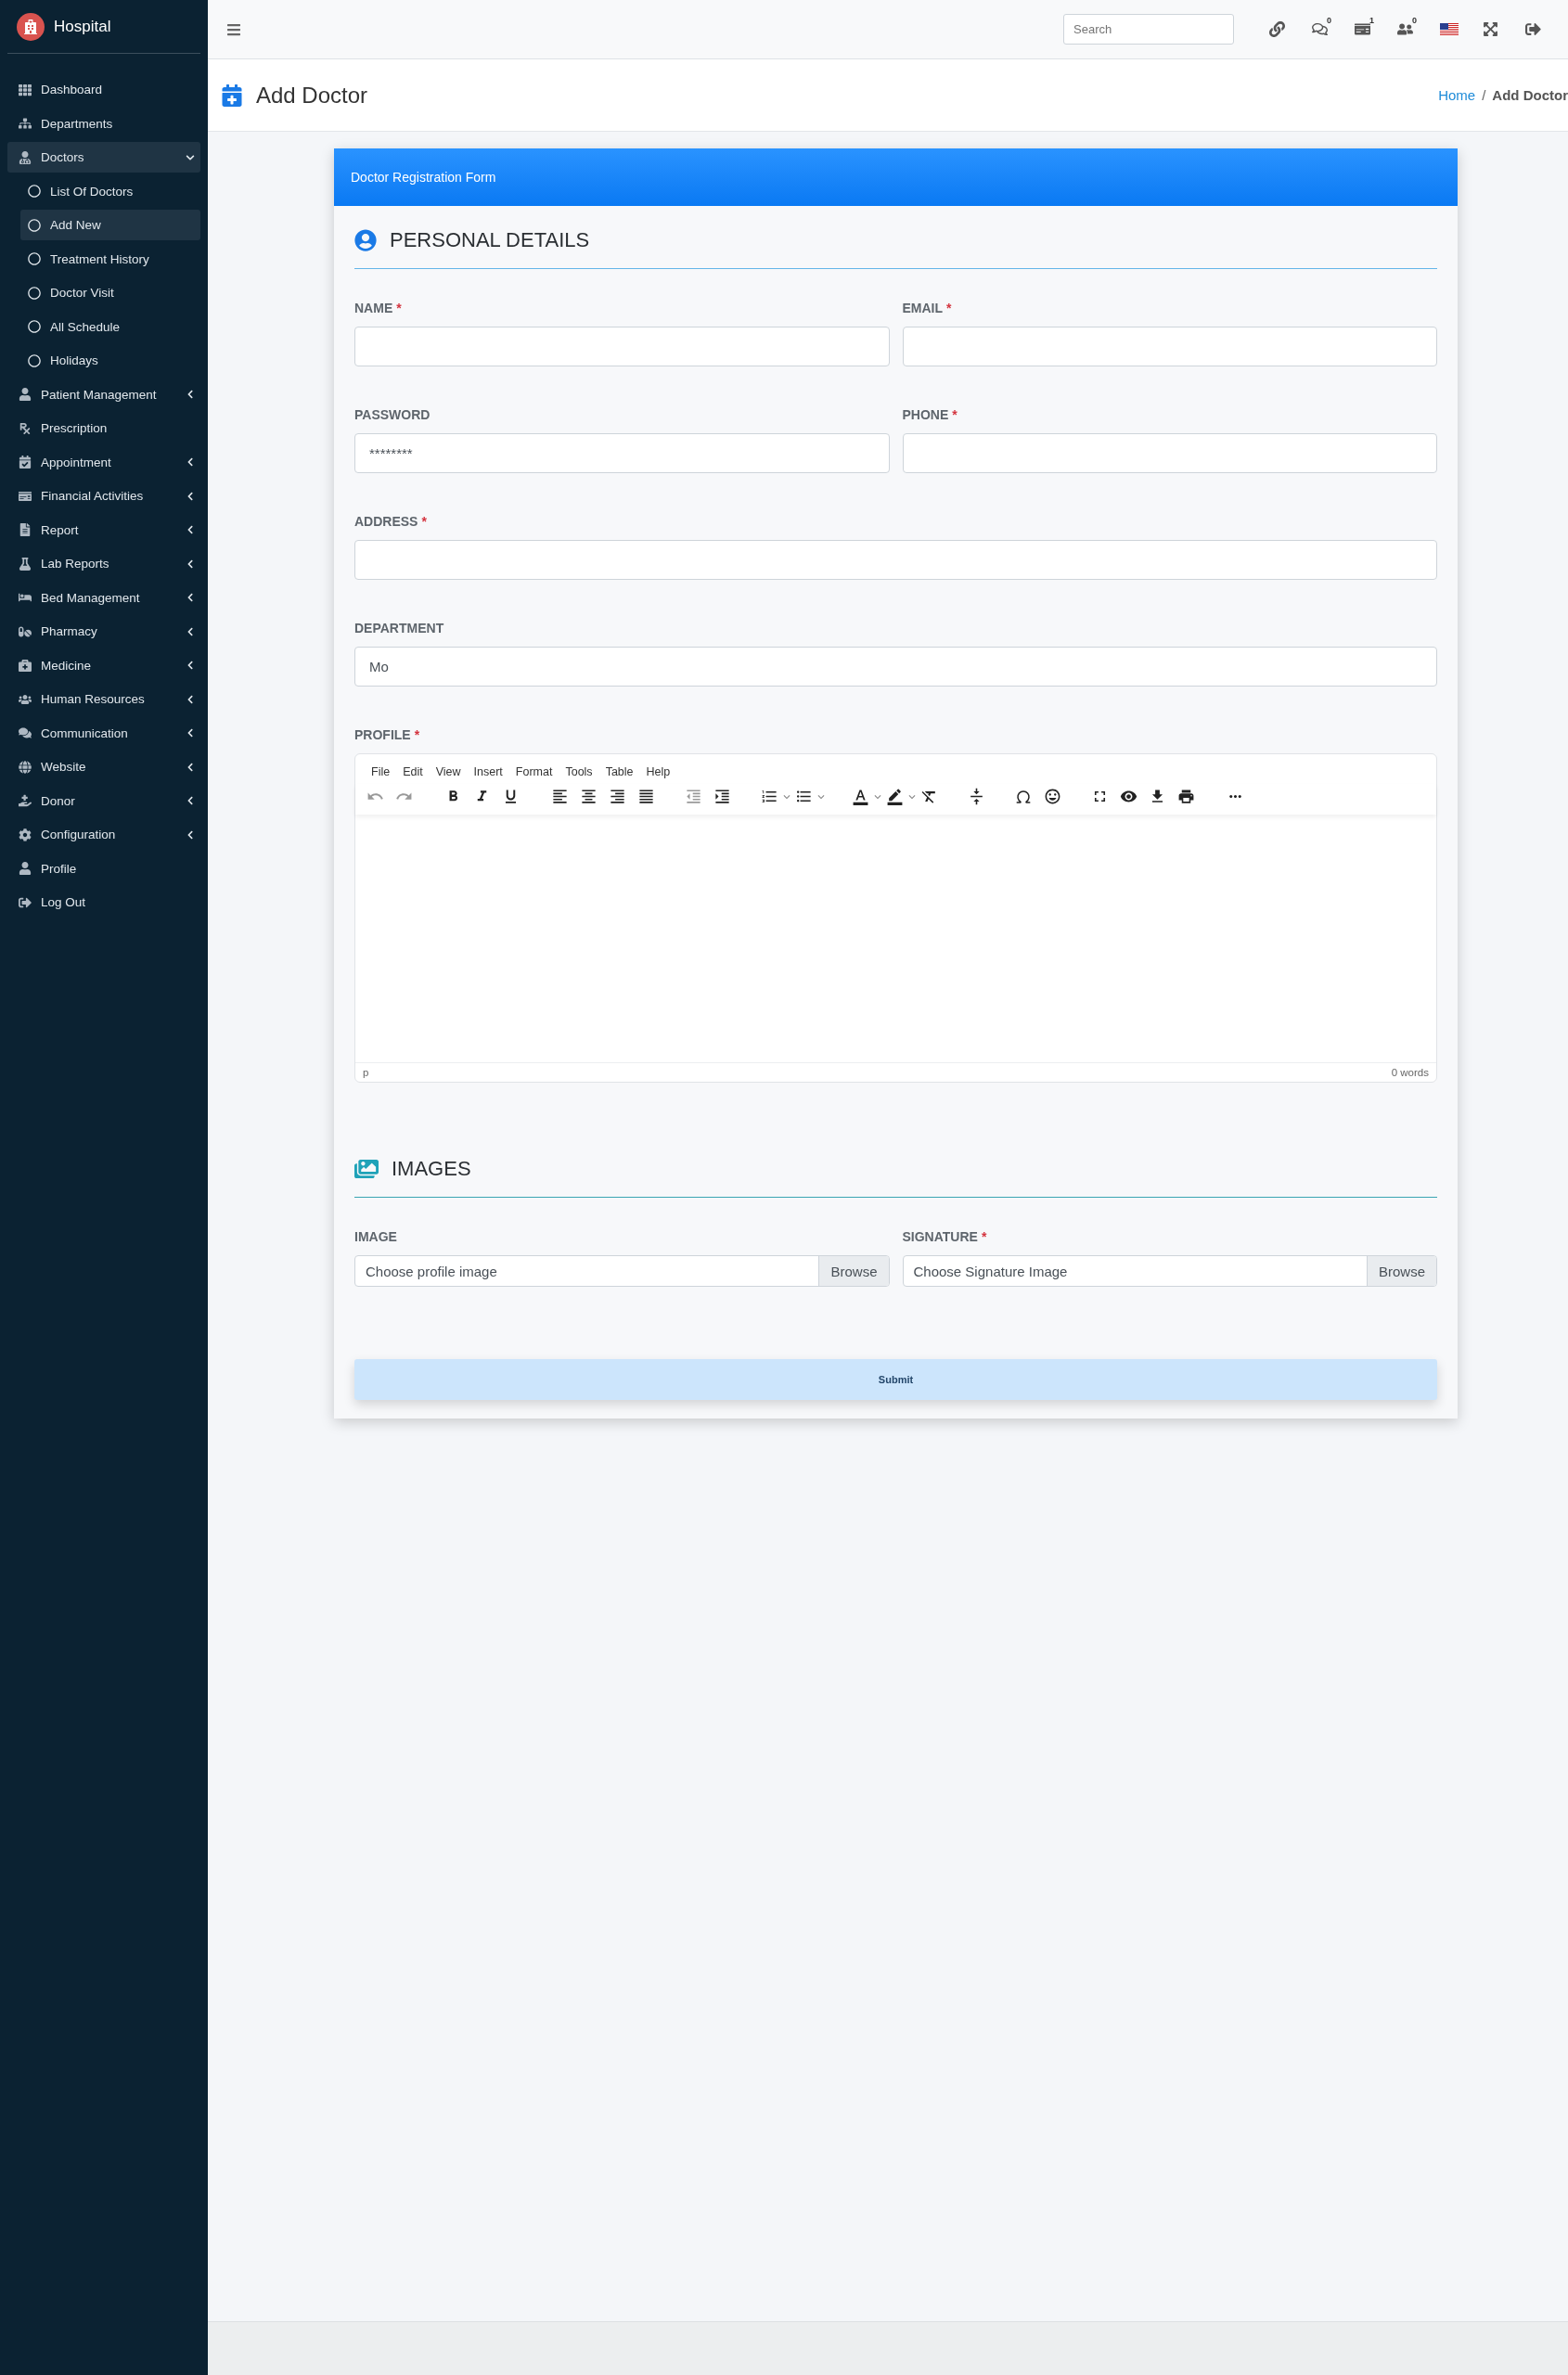  Describe the element at coordinates (589, 796) in the screenshot. I see `align-center-icon` at that location.